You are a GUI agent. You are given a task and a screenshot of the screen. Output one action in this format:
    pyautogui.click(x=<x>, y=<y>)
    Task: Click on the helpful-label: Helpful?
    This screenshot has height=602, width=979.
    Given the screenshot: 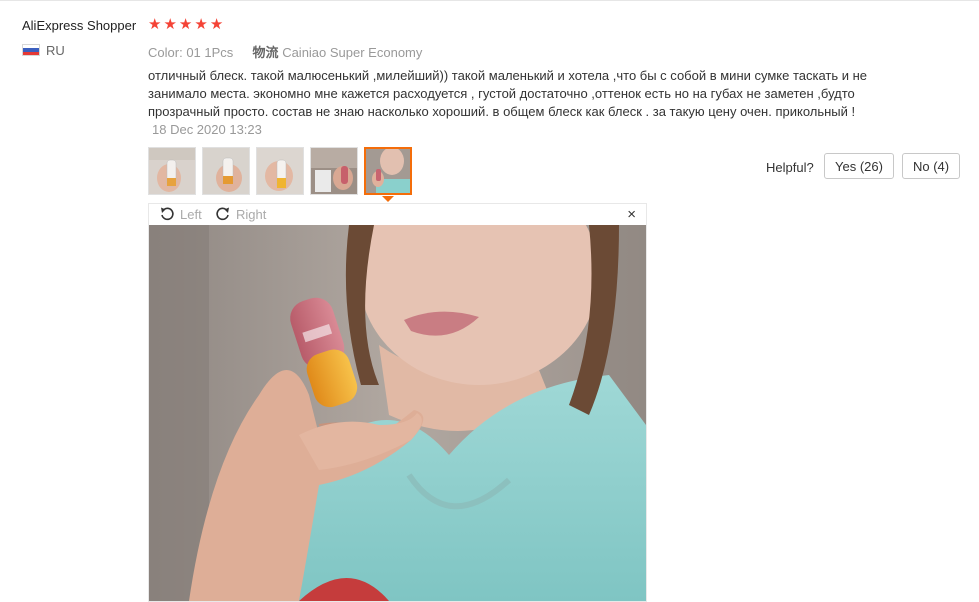 What is the action you would take?
    pyautogui.click(x=790, y=167)
    